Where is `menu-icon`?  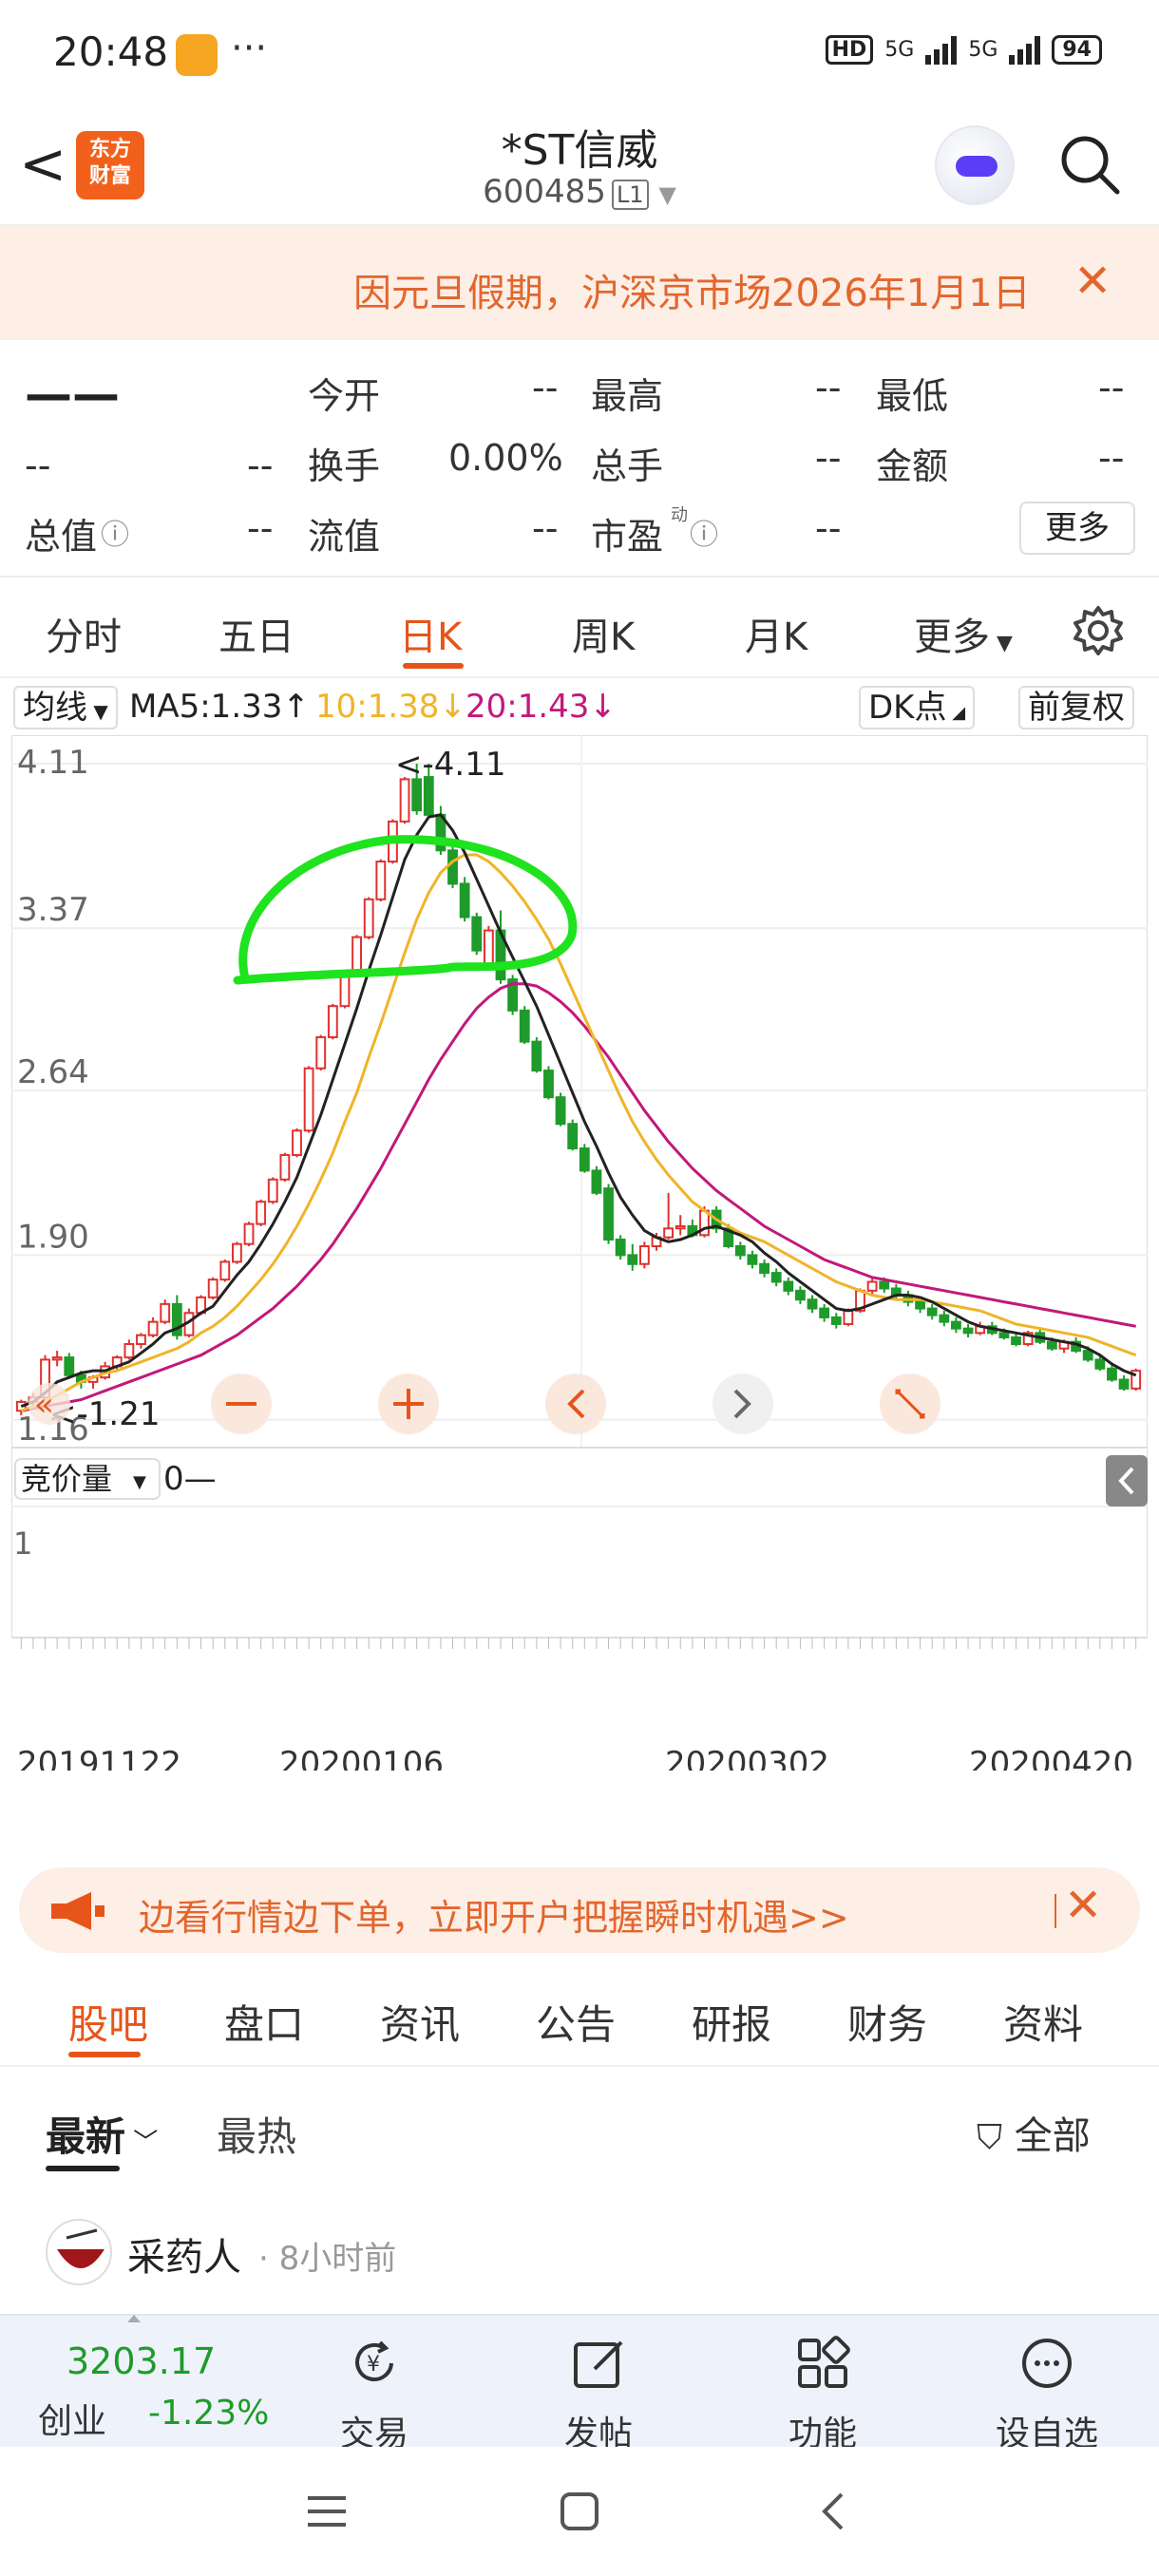
menu-icon is located at coordinates (327, 2511).